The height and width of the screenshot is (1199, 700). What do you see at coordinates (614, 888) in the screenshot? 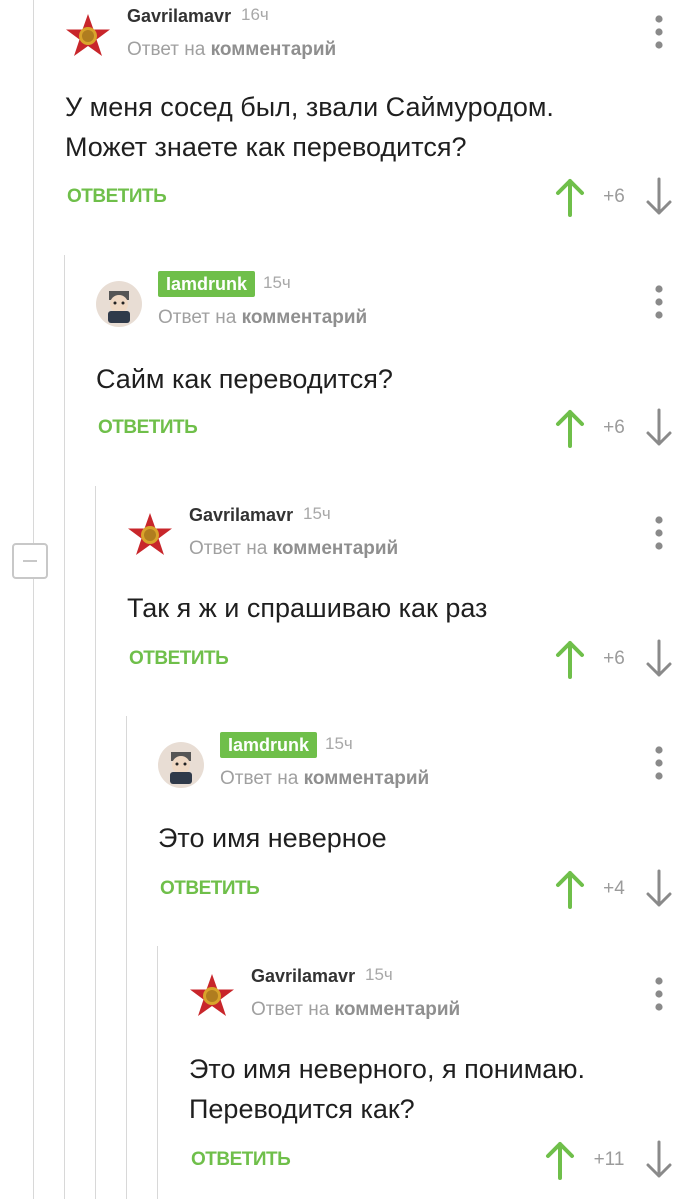
I see `vote-score: +4` at bounding box center [614, 888].